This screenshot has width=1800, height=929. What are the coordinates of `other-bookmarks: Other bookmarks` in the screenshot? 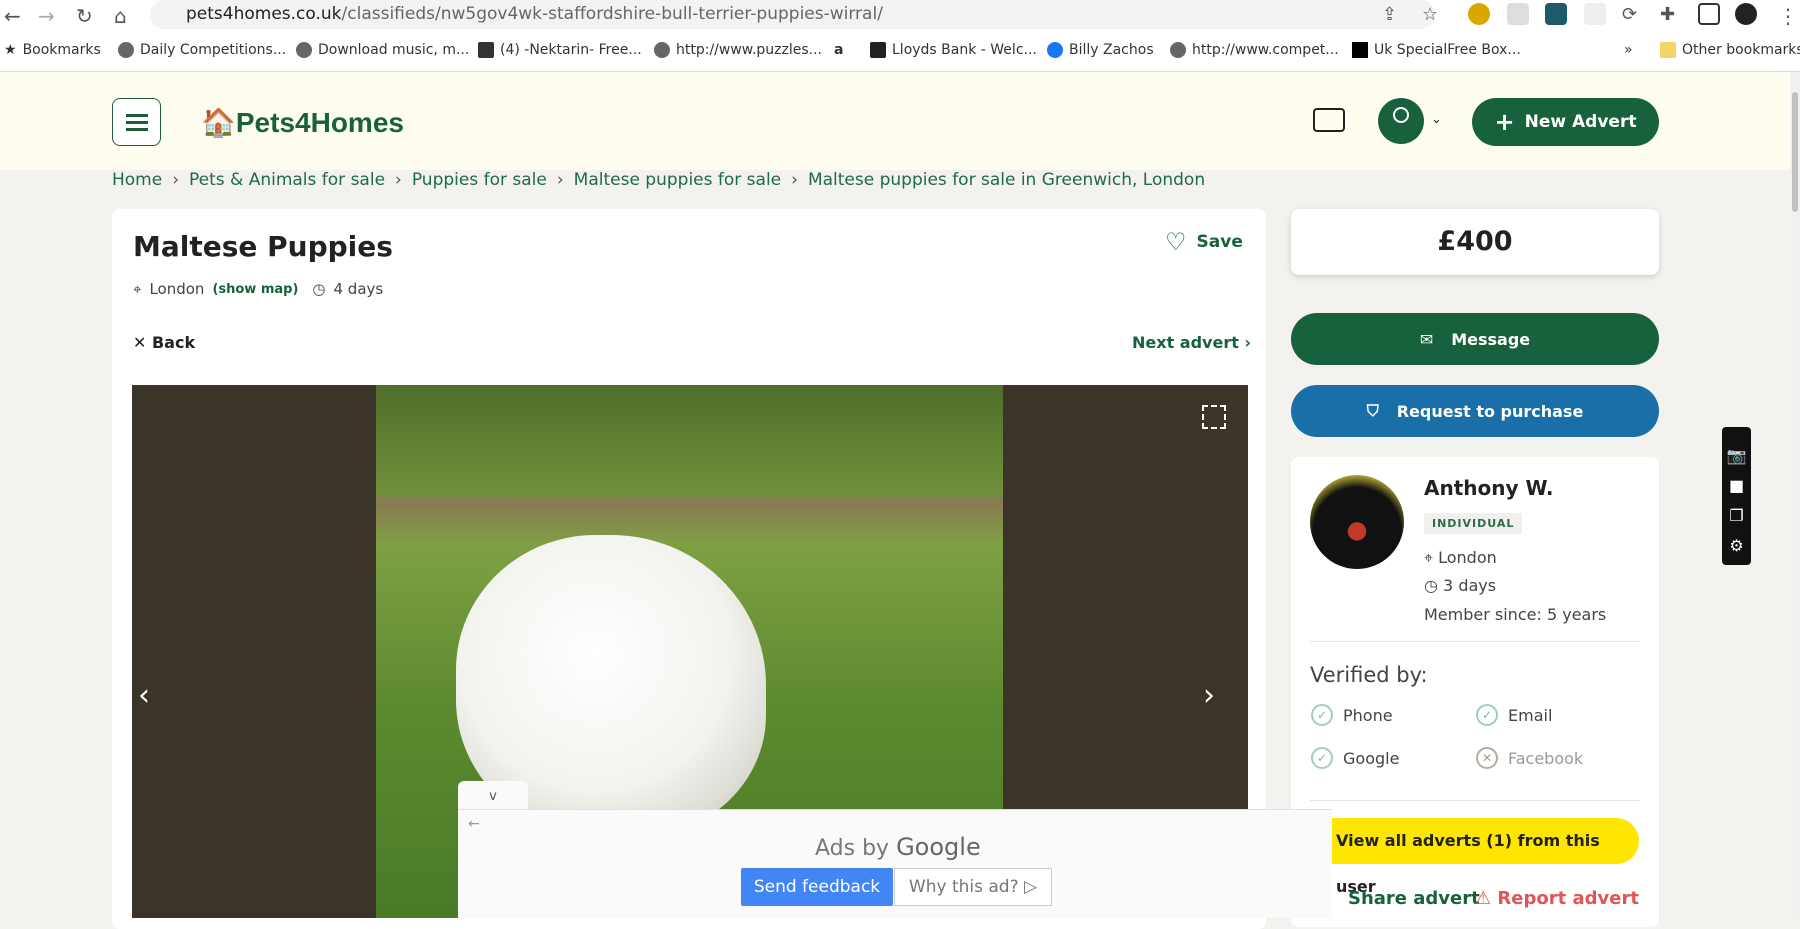 It's located at (1730, 50).